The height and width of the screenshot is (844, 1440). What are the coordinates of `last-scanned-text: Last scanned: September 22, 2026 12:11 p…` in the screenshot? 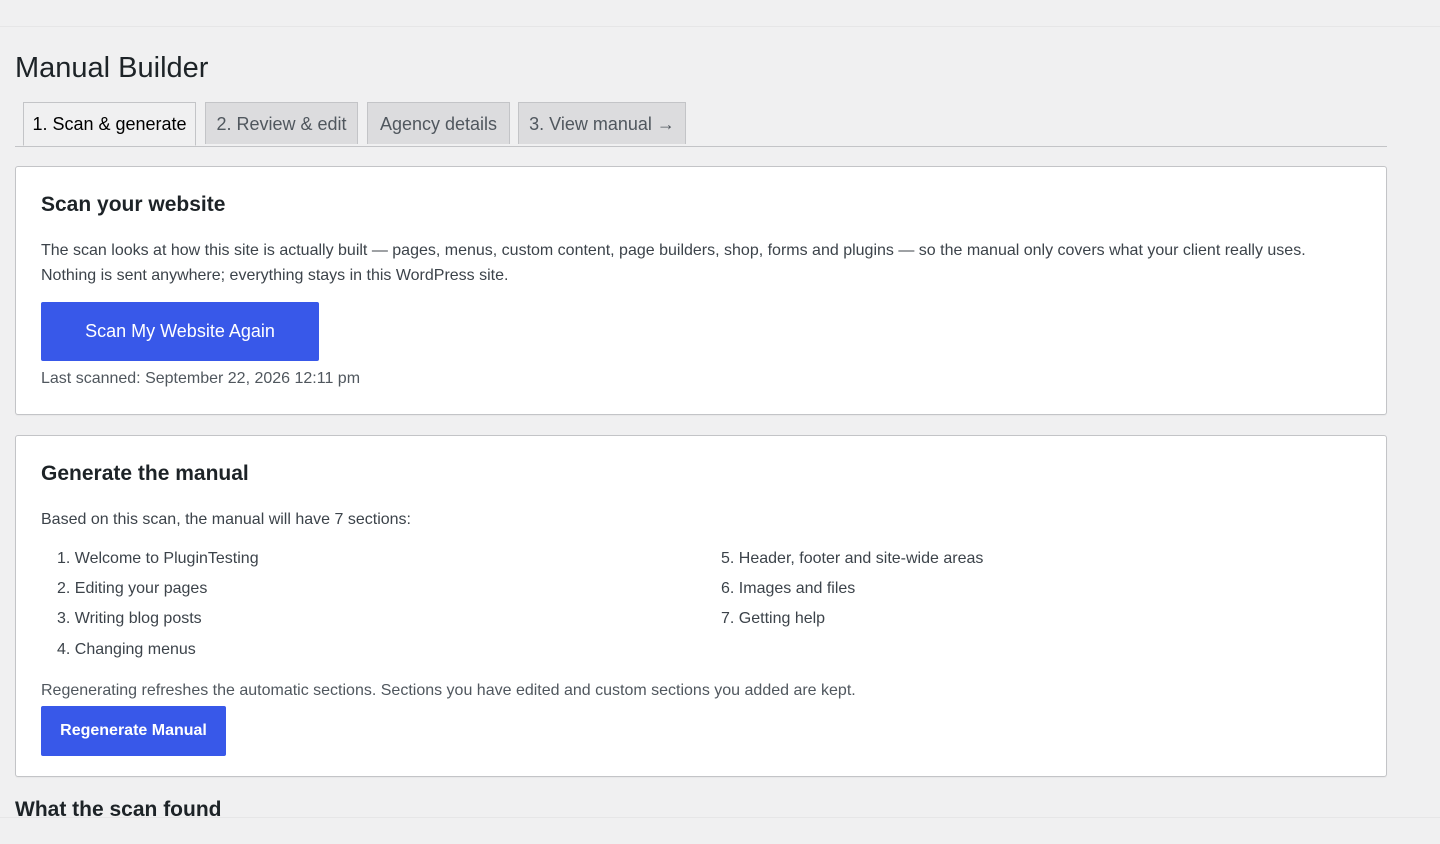 It's located at (201, 378).